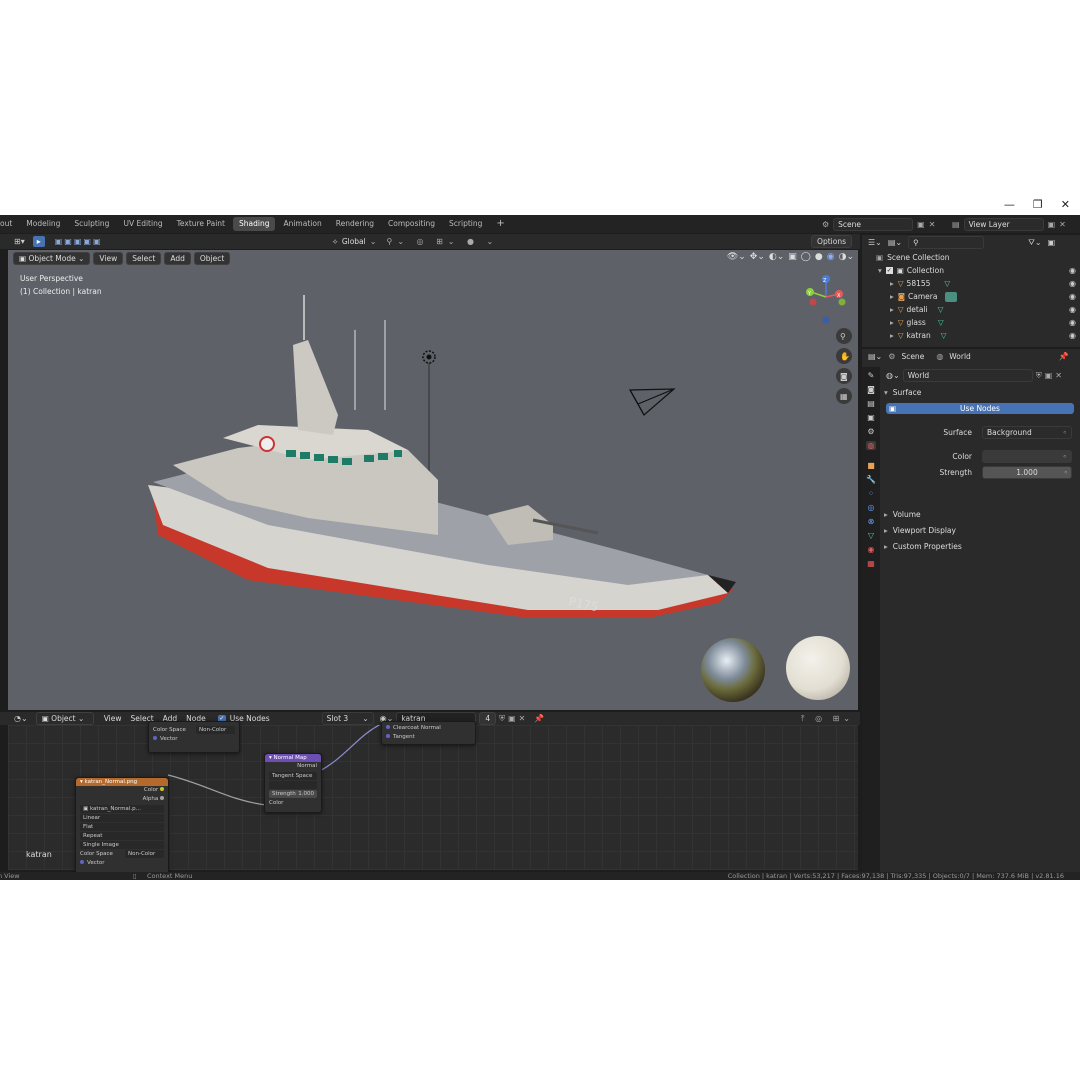 The image size is (1080, 1080). I want to click on custom-properties-panel-header: ▸ Custom Properties, so click(923, 546).